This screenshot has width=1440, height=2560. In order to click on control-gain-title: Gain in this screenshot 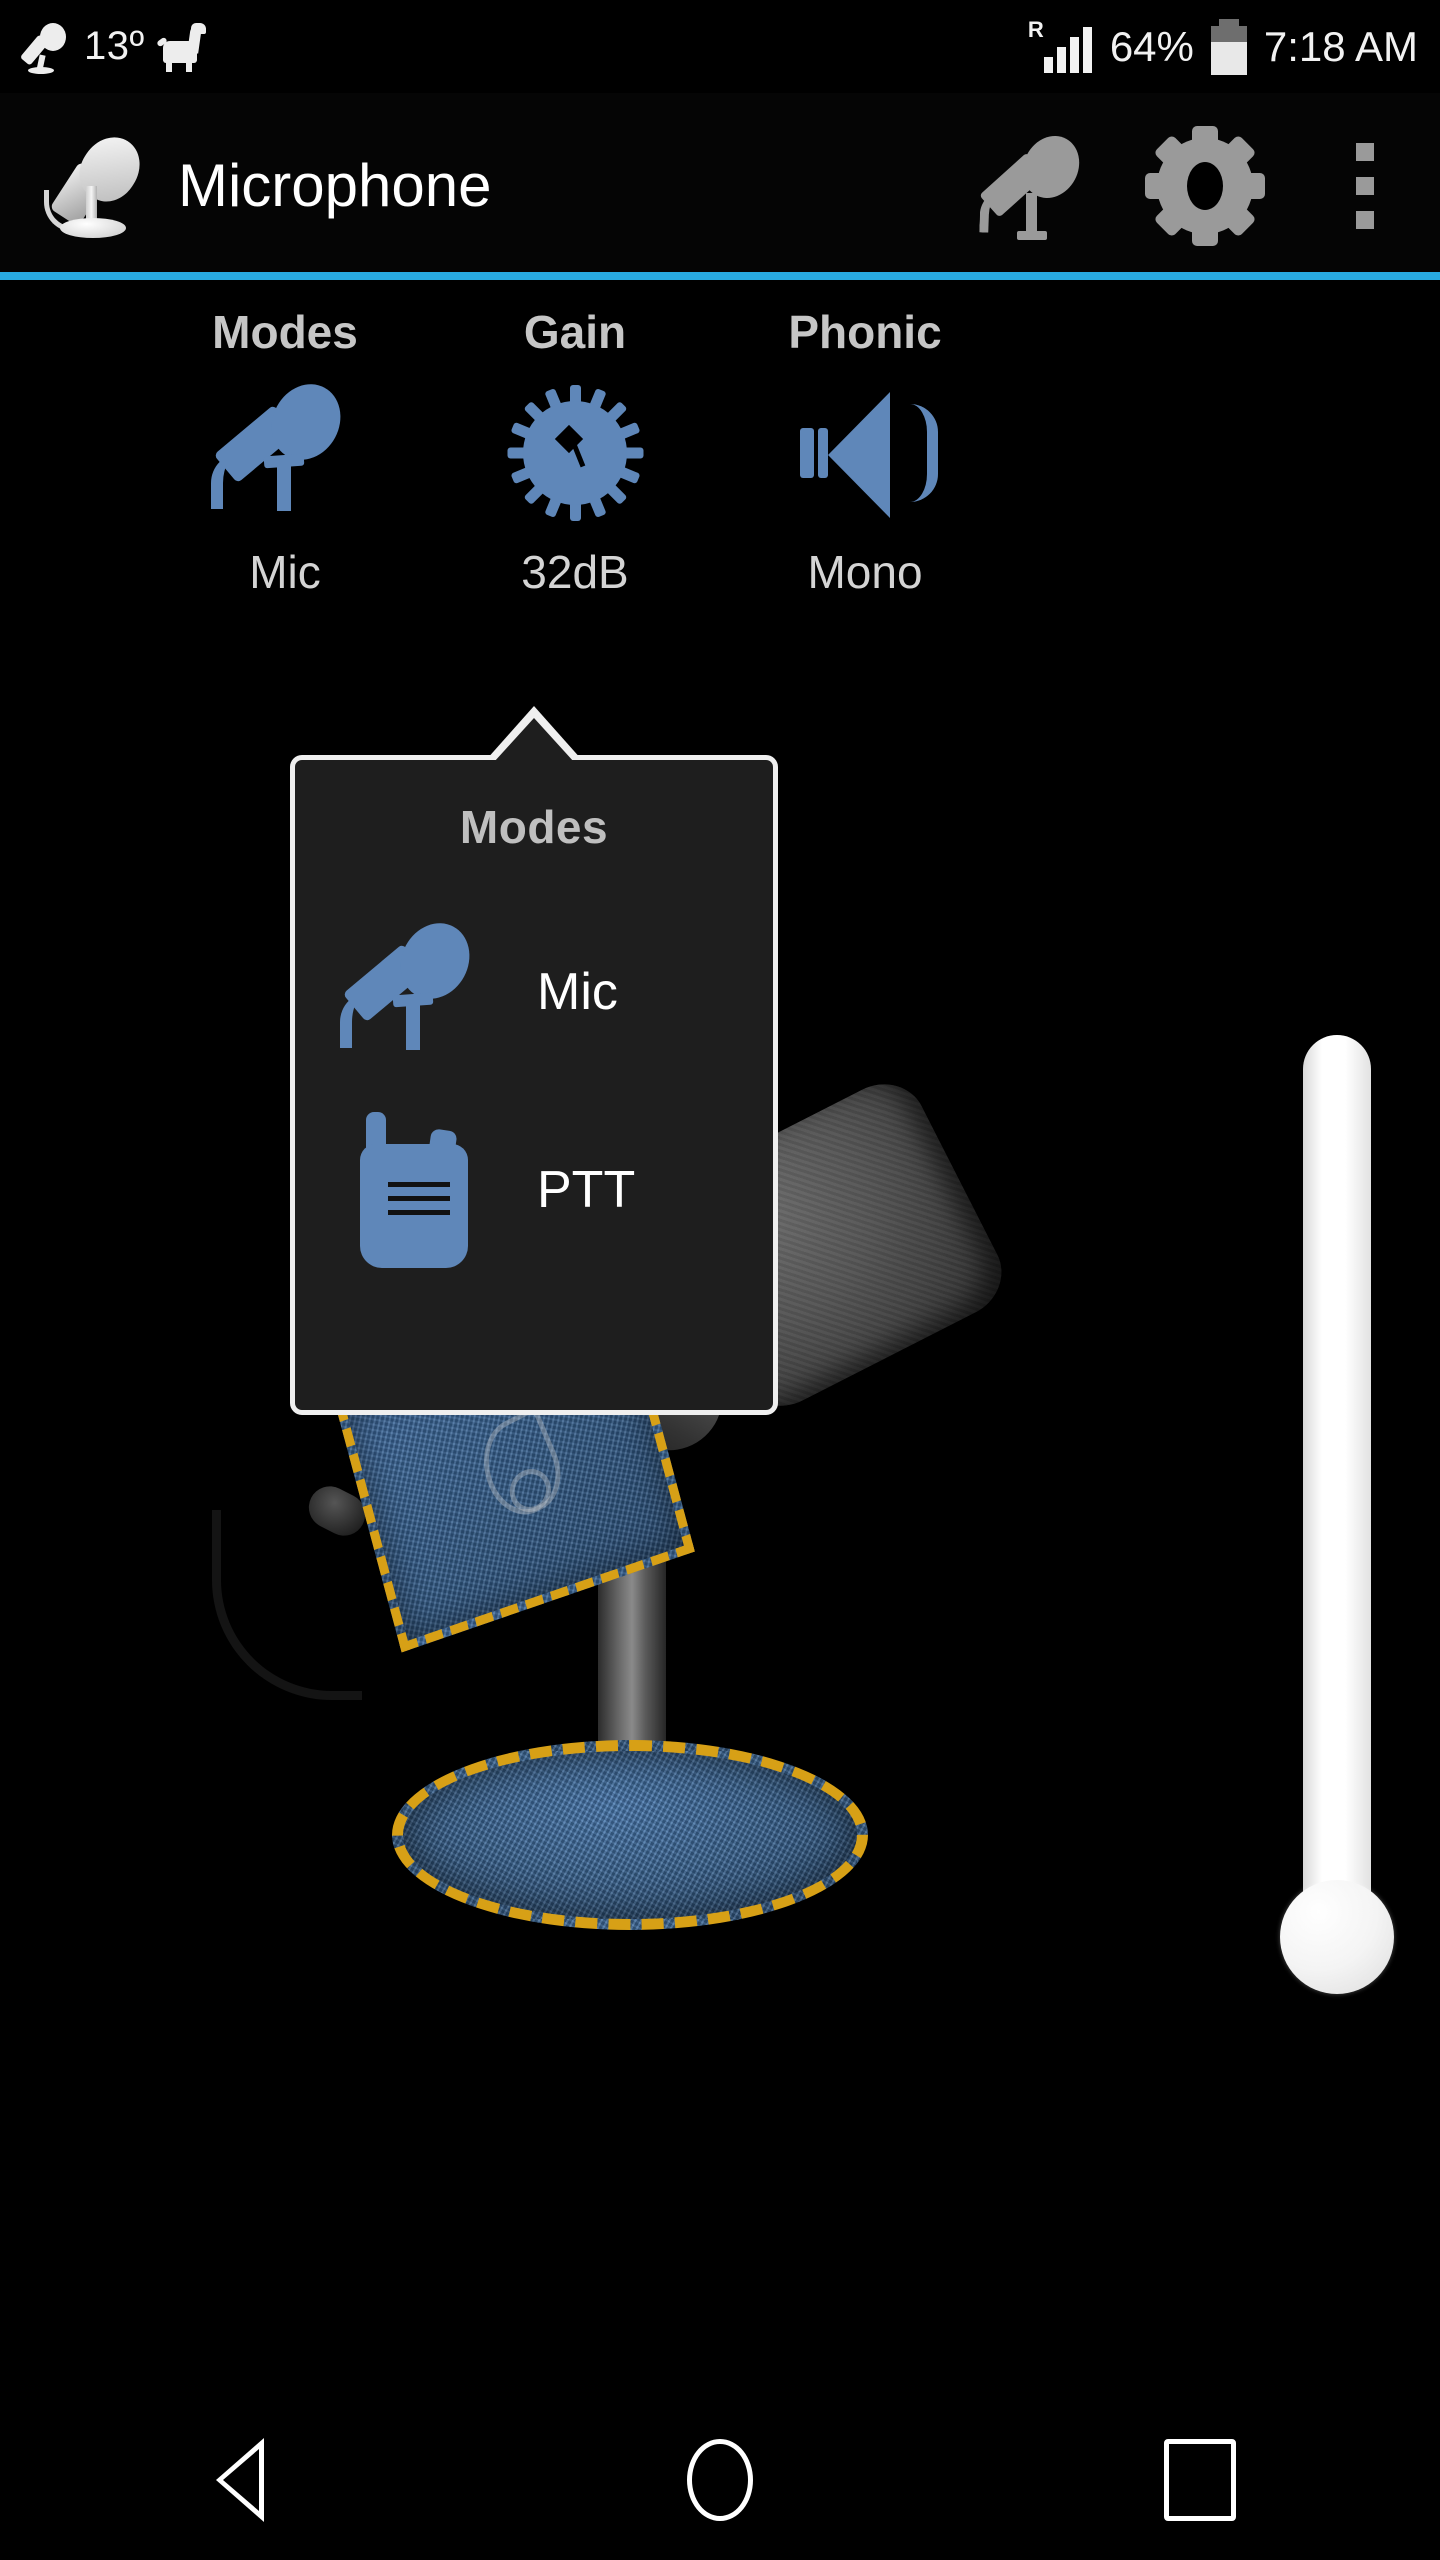, I will do `click(575, 332)`.